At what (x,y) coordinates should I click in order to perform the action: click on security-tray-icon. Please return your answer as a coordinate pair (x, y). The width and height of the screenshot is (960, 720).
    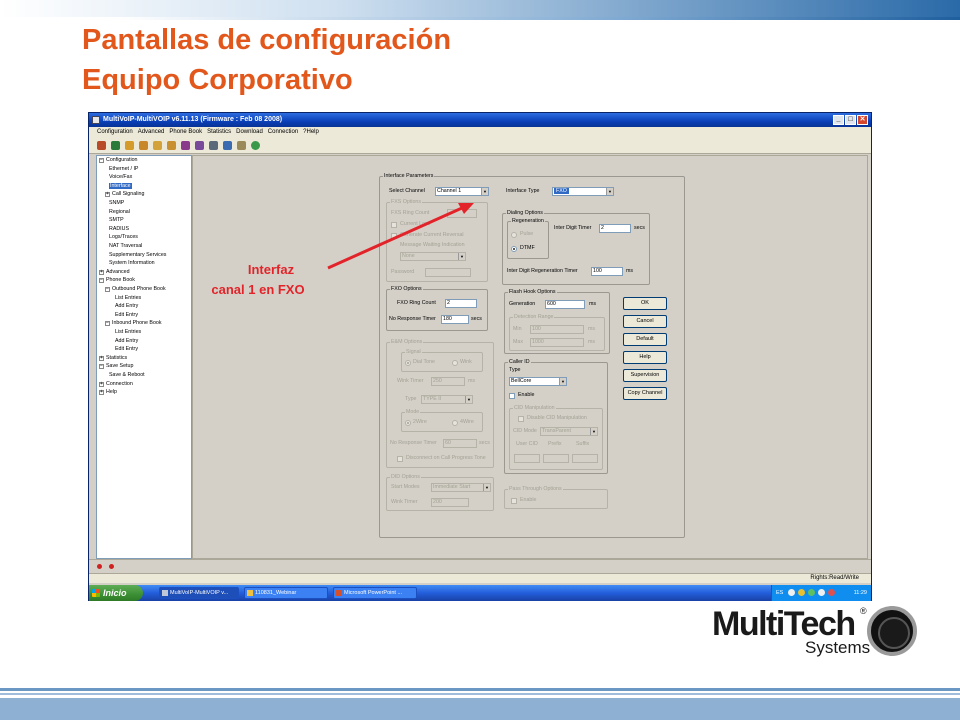
    Looking at the image, I should click on (801, 592).